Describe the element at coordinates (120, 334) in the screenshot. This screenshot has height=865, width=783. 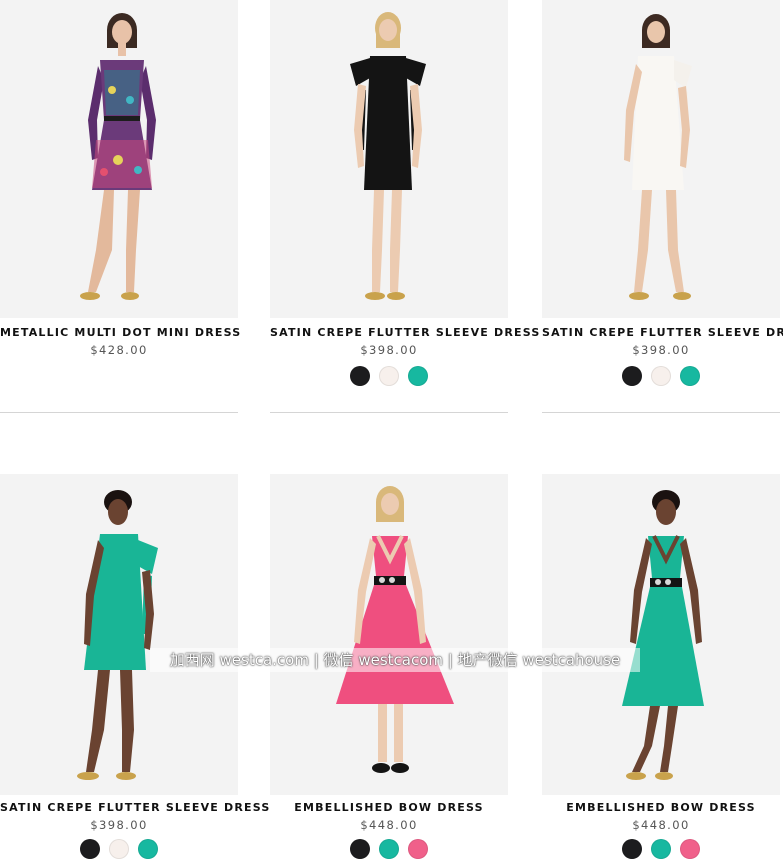
I see `product-name: METALLIC MULTI DOT MINI DRESS` at that location.